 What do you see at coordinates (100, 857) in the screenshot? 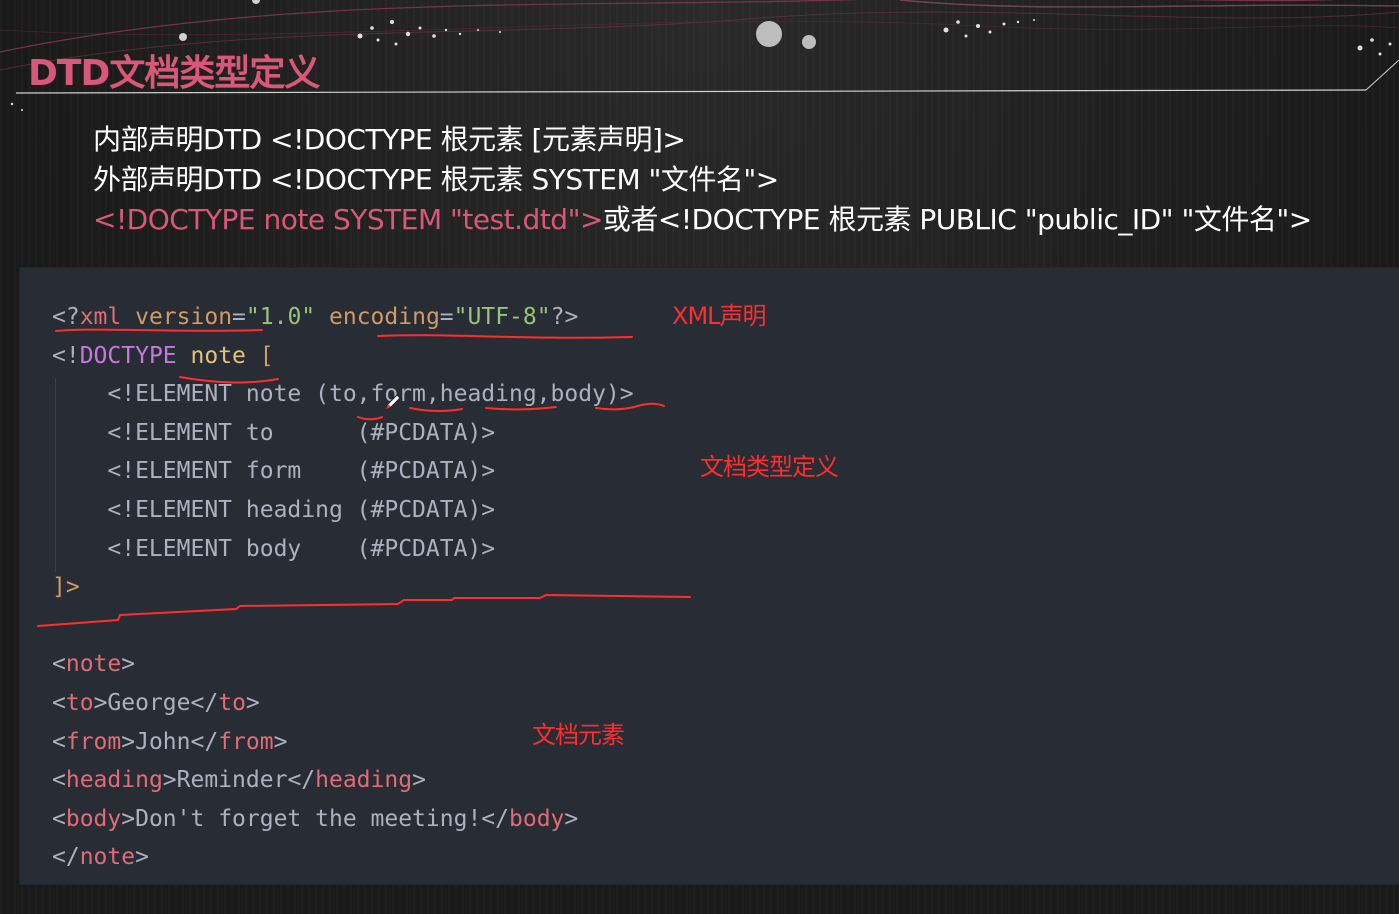
I see `code-line-note-close: </note>` at bounding box center [100, 857].